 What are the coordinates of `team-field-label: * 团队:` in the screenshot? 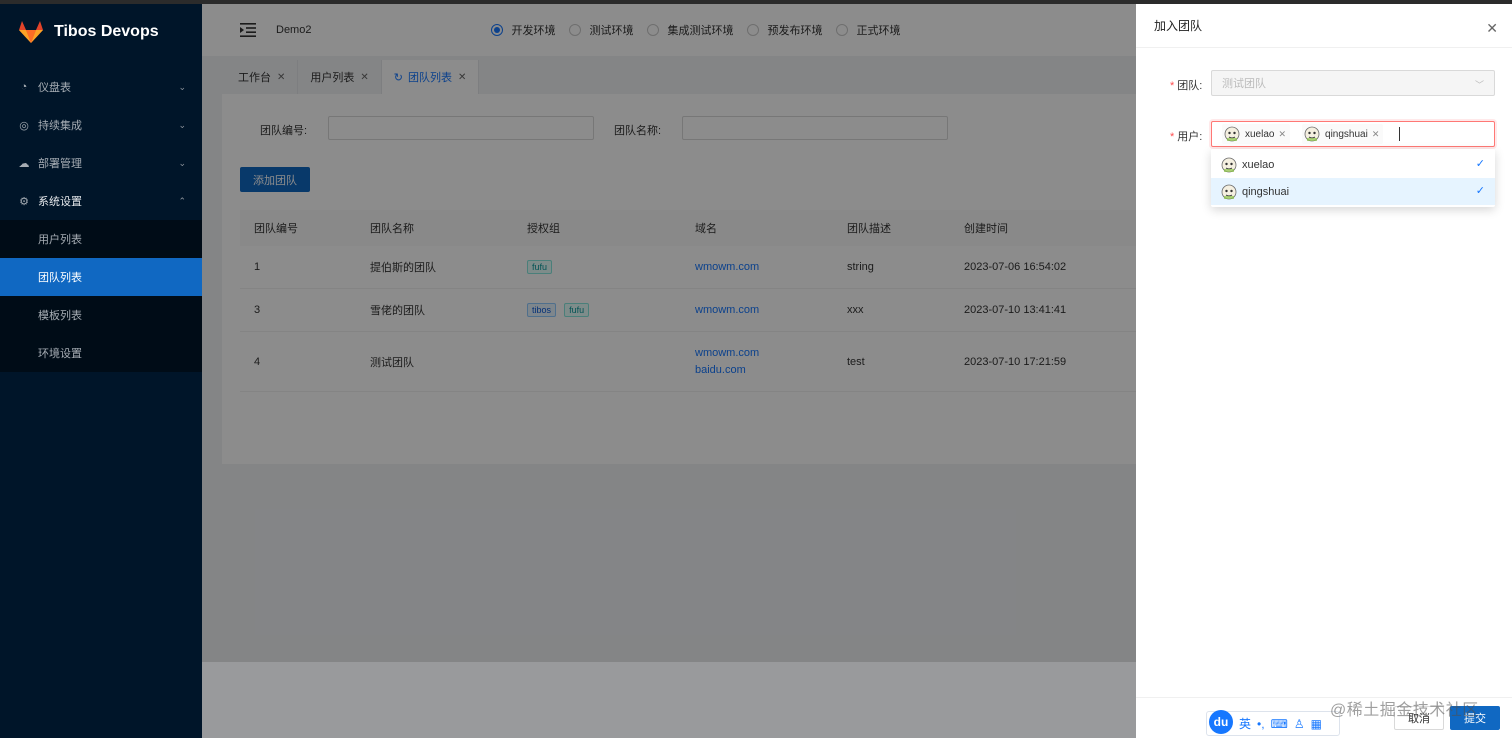 It's located at (1186, 85).